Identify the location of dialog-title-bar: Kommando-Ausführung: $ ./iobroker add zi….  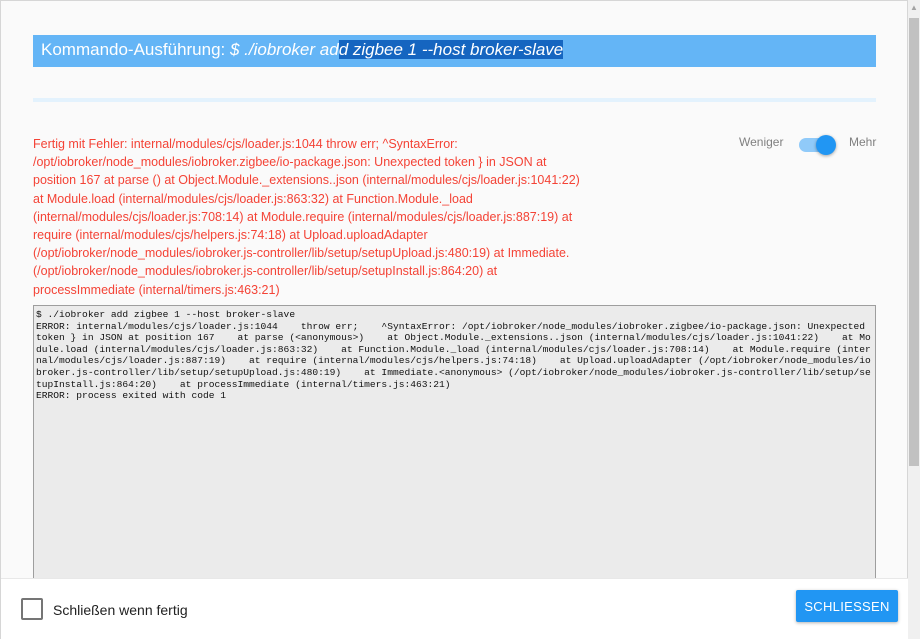
(454, 51).